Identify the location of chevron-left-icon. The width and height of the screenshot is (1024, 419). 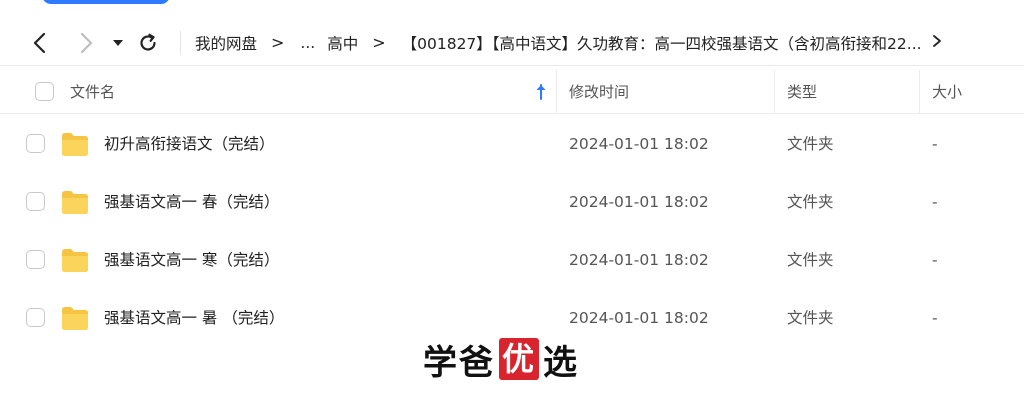
(39, 42).